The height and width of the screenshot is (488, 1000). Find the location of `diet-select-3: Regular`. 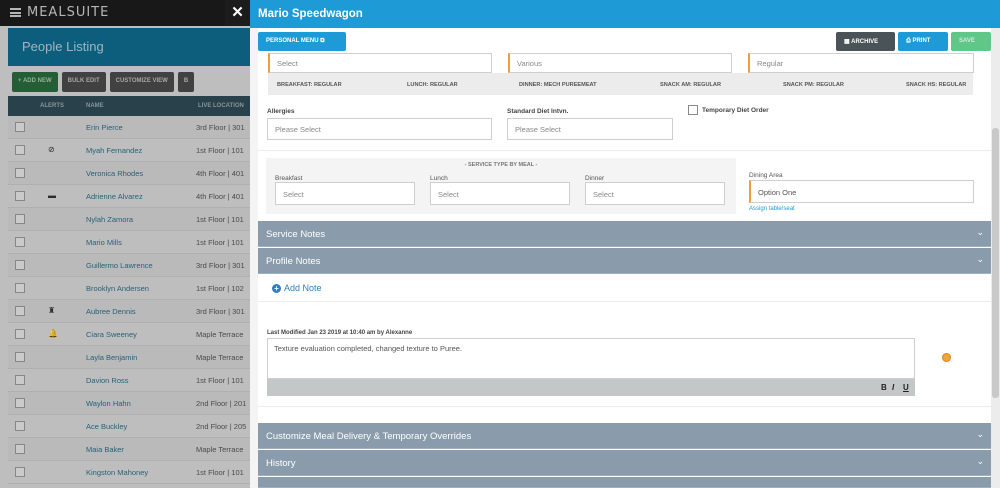

diet-select-3: Regular is located at coordinates (861, 63).